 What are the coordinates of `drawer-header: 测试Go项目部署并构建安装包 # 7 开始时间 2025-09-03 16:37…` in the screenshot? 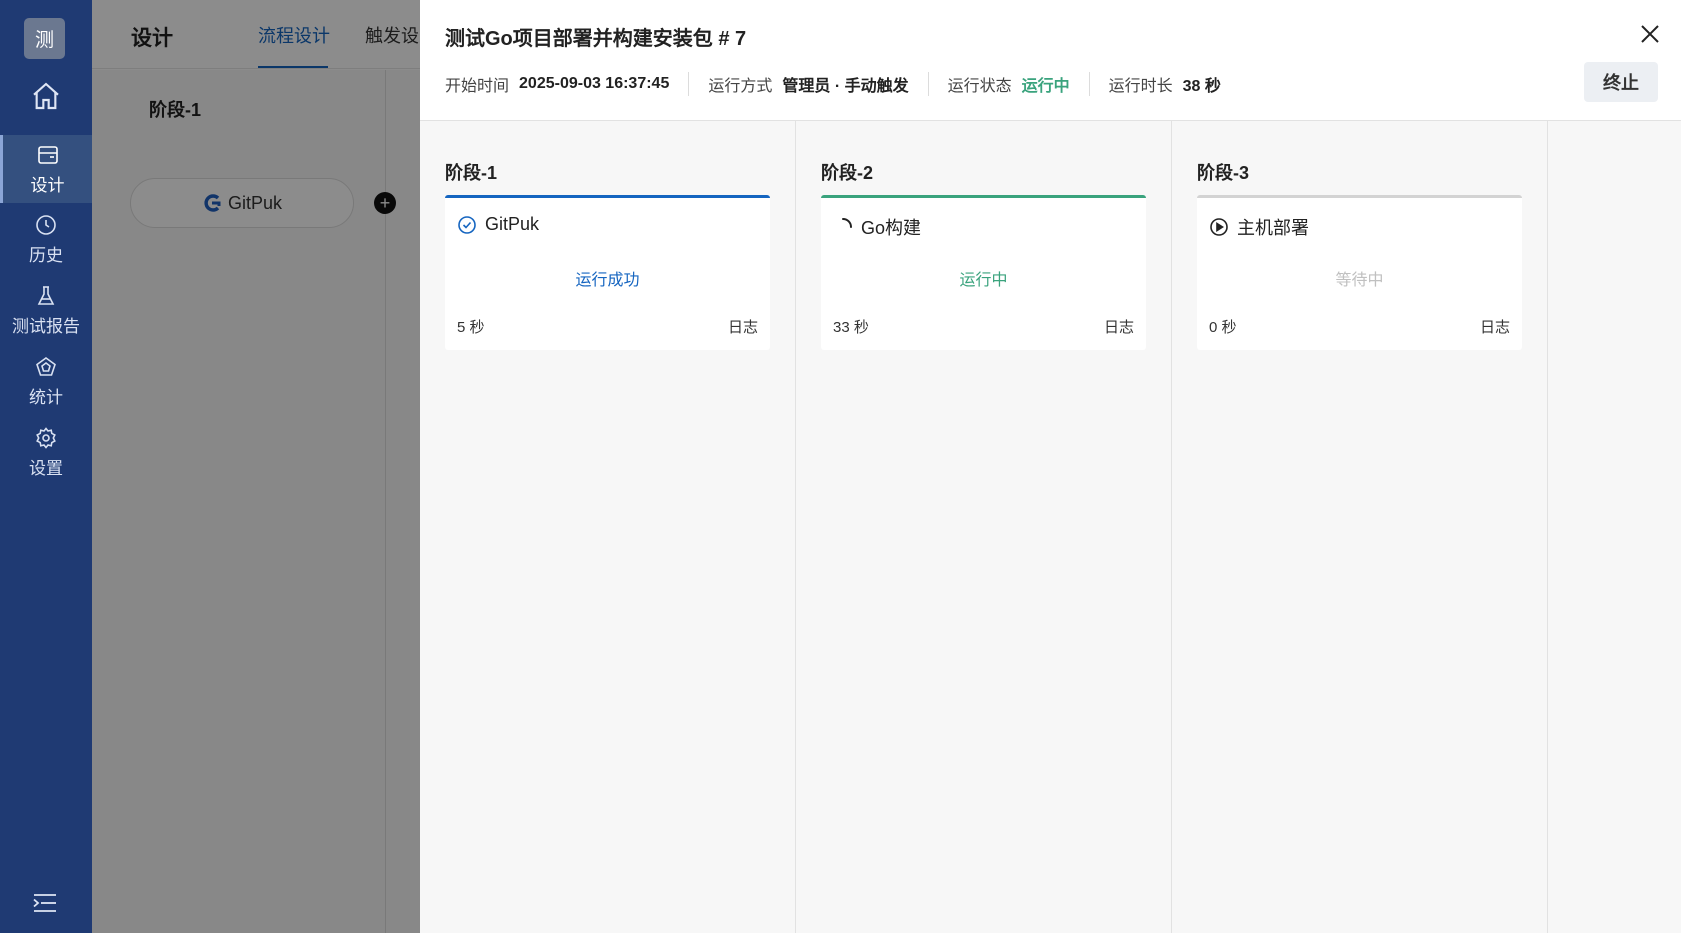 It's located at (1050, 60).